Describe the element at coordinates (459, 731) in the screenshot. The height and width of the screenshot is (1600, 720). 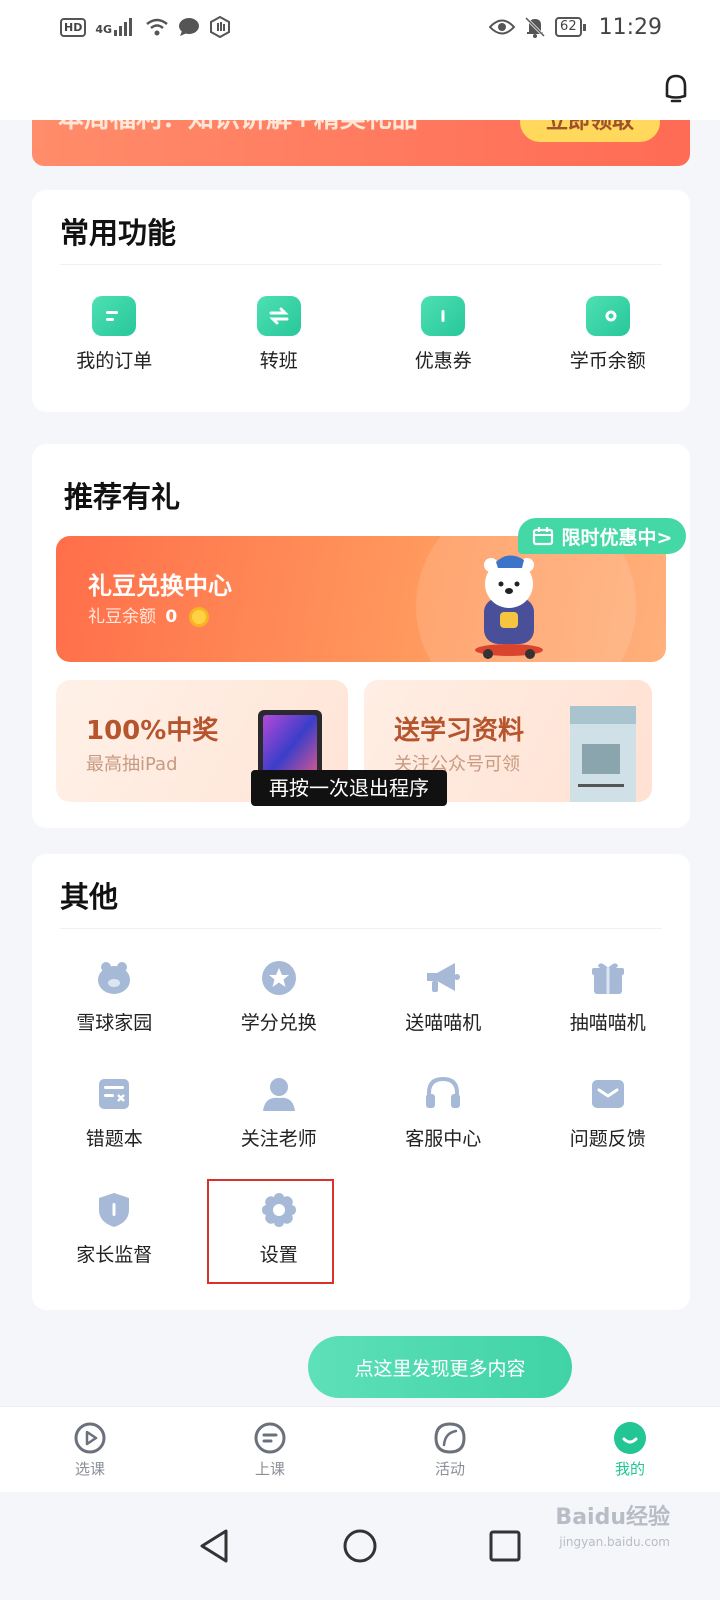
I see `study-materials-title: 送学习资料` at that location.